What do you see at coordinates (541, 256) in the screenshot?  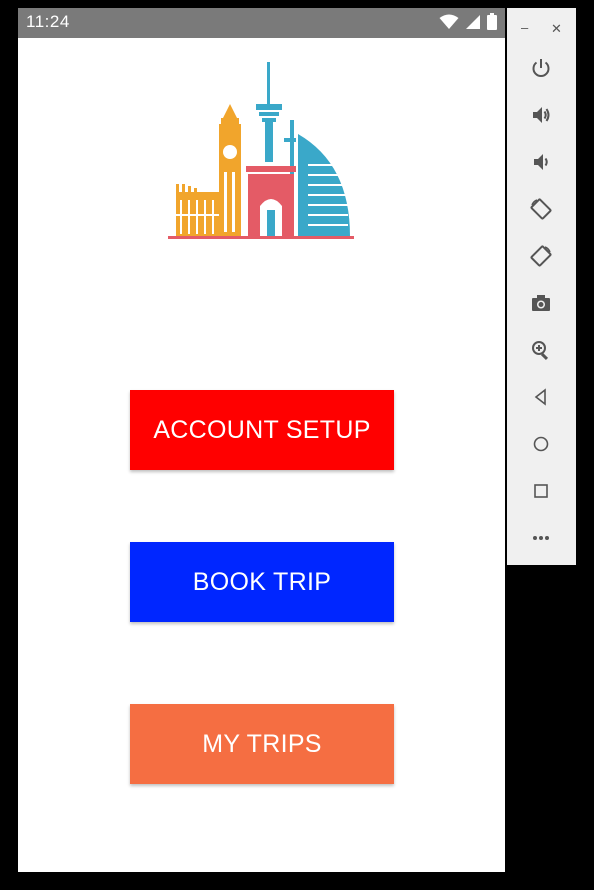 I see `rotate-right-icon` at bounding box center [541, 256].